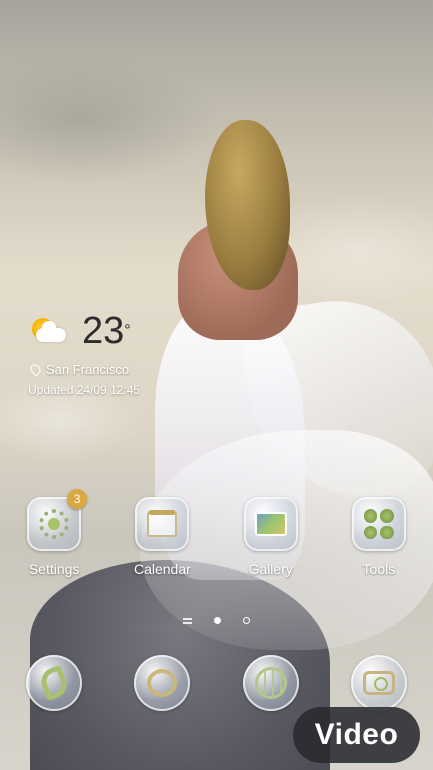 This screenshot has height=770, width=433. I want to click on page-indicator, so click(216, 620).